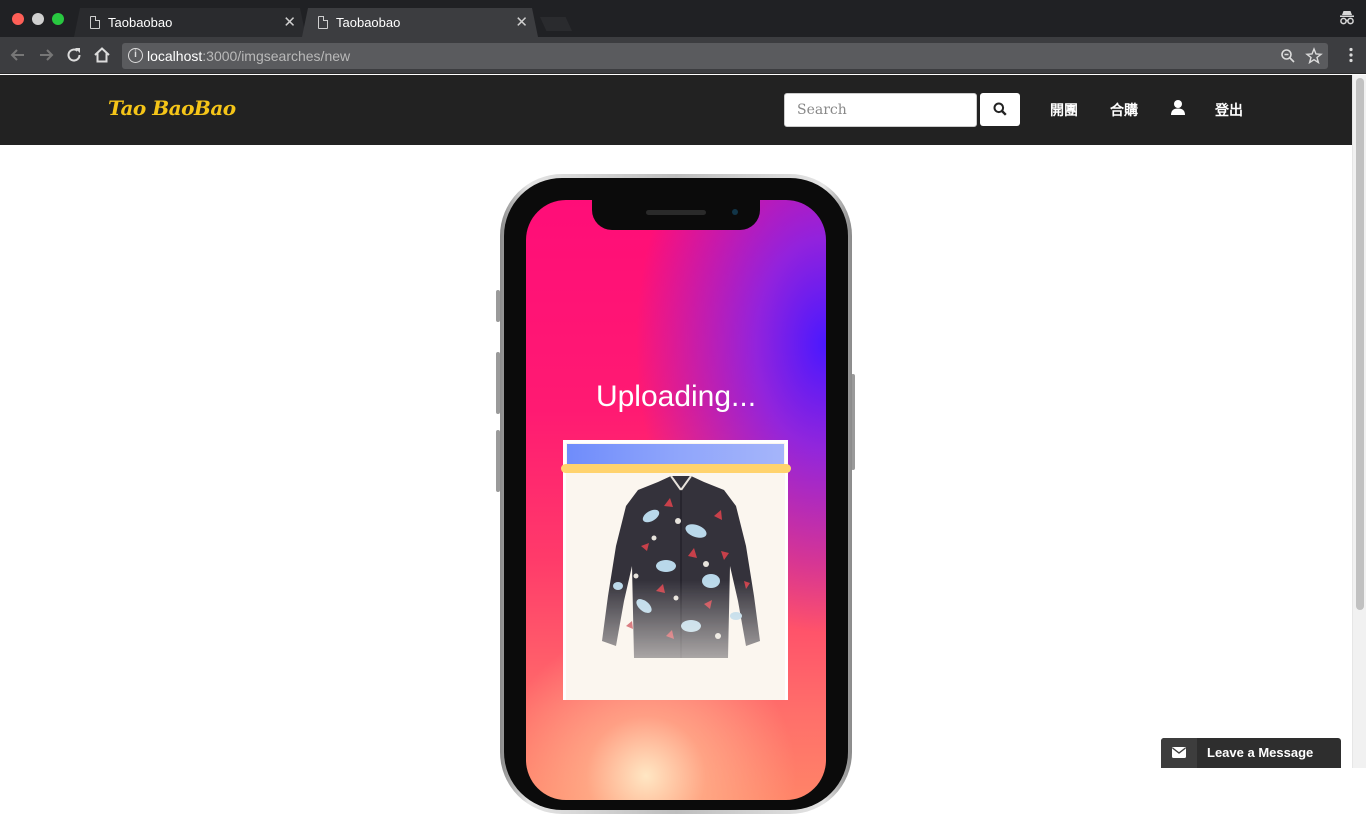 This screenshot has height=814, width=1366. I want to click on window-minimize-button, so click(38, 19).